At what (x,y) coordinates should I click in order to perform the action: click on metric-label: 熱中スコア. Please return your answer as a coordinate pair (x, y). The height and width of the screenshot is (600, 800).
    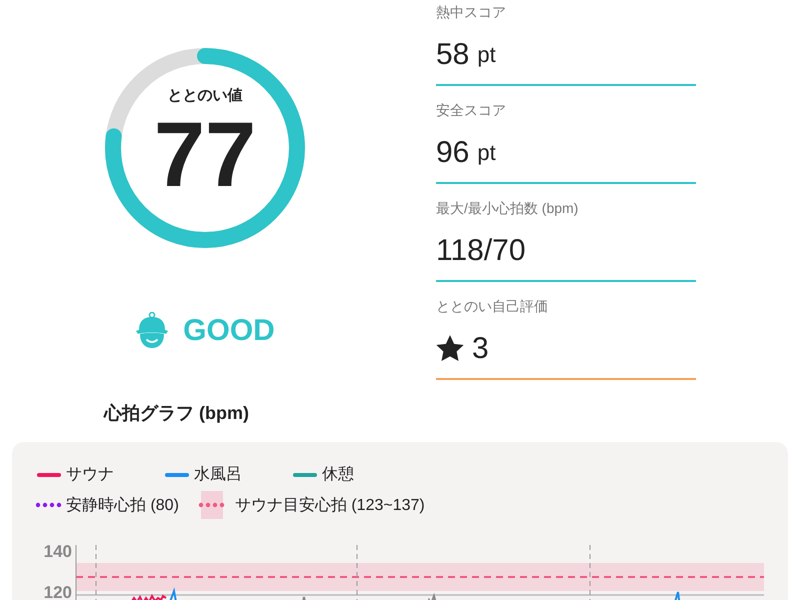
    Looking at the image, I should click on (471, 13).